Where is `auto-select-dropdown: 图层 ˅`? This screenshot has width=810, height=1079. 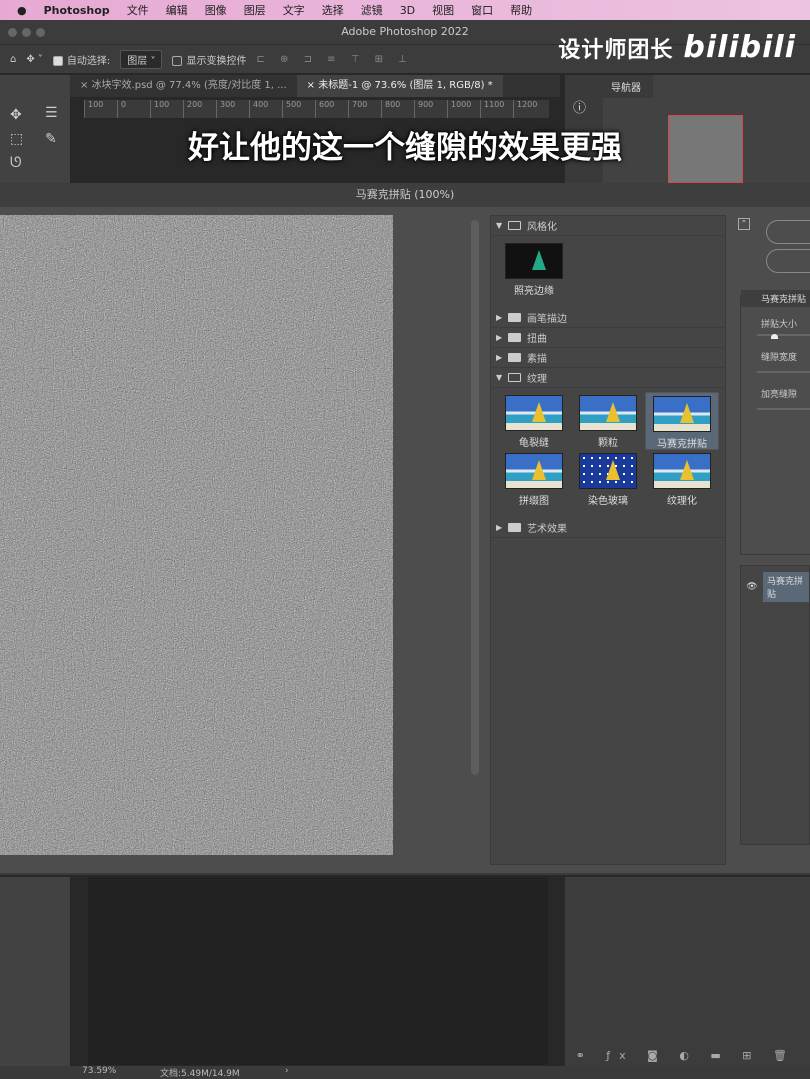 auto-select-dropdown: 图层 ˅ is located at coordinates (141, 59).